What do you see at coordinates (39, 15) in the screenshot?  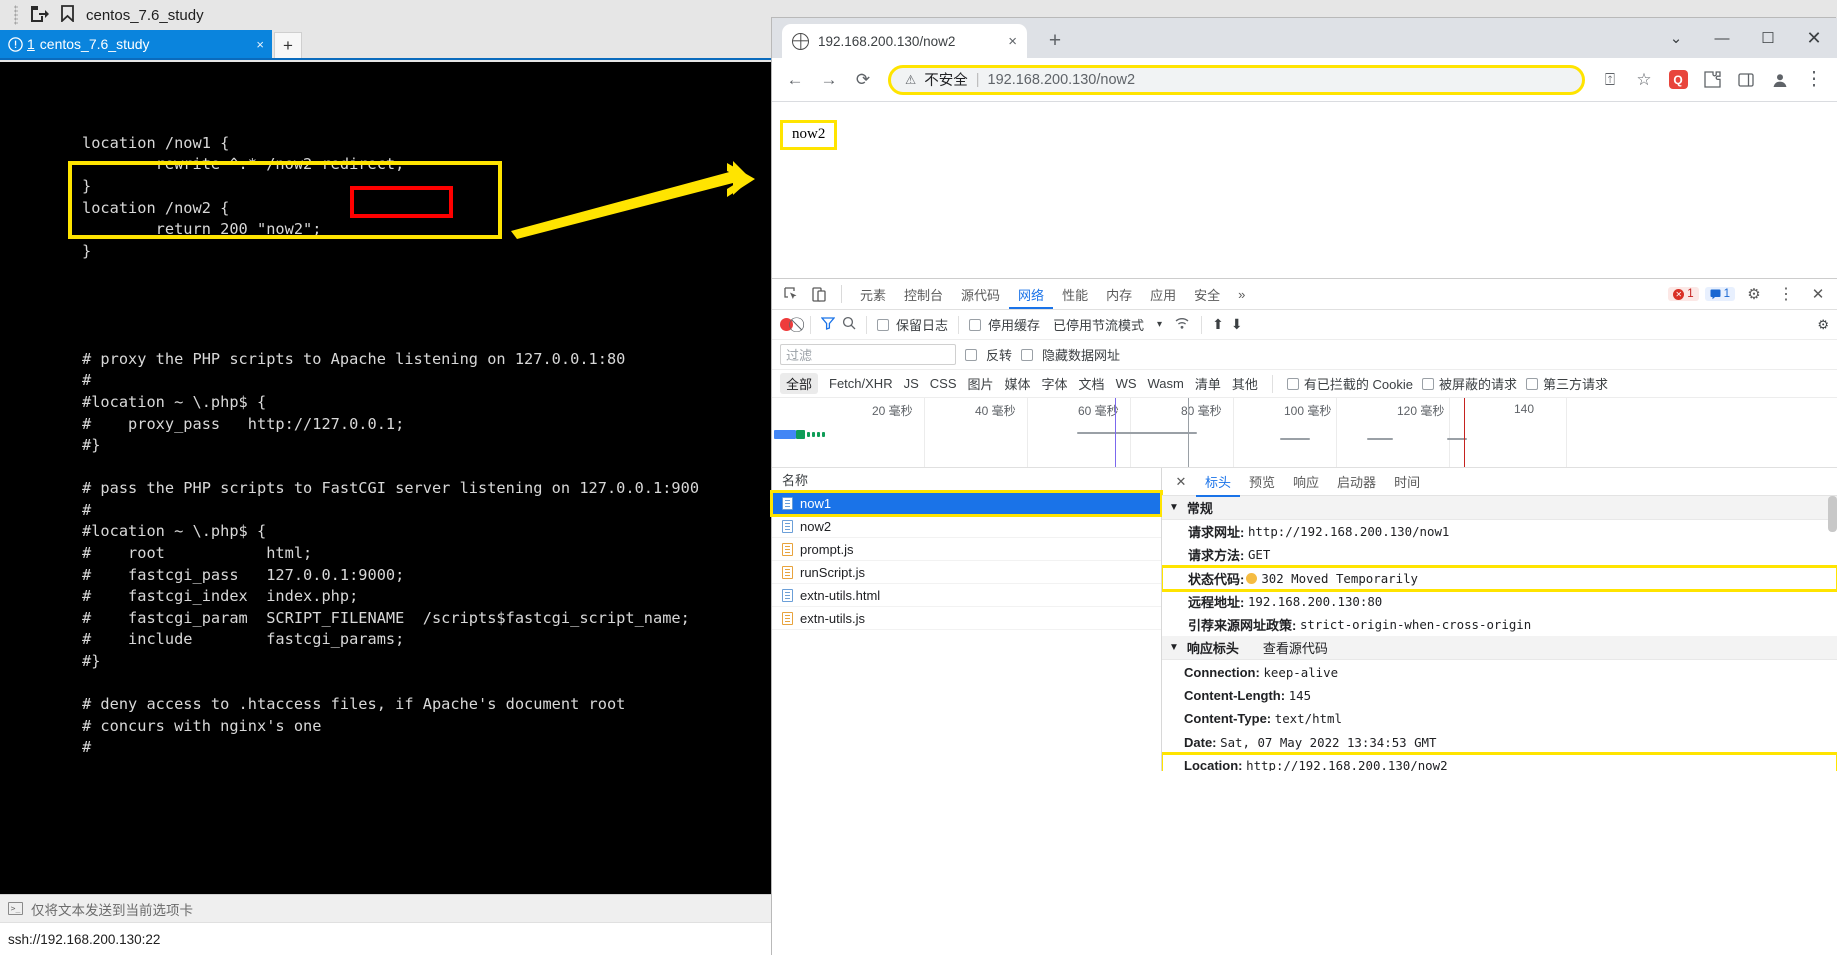 I see `session-export-icon` at bounding box center [39, 15].